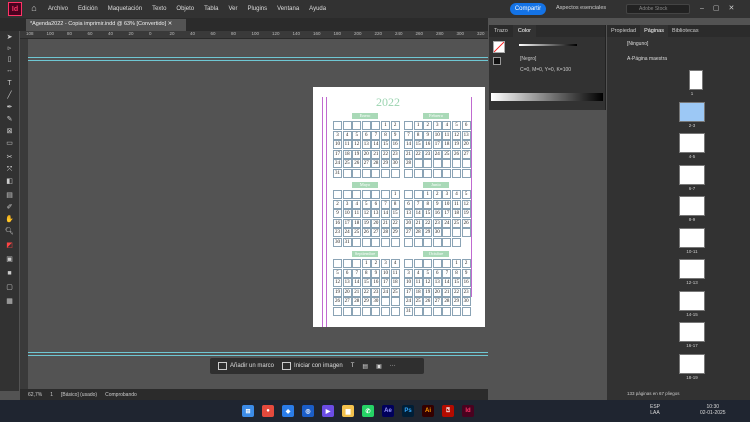 Image resolution: width=750 pixels, height=422 pixels. I want to click on line-tool-icon: ╱, so click(9, 95).